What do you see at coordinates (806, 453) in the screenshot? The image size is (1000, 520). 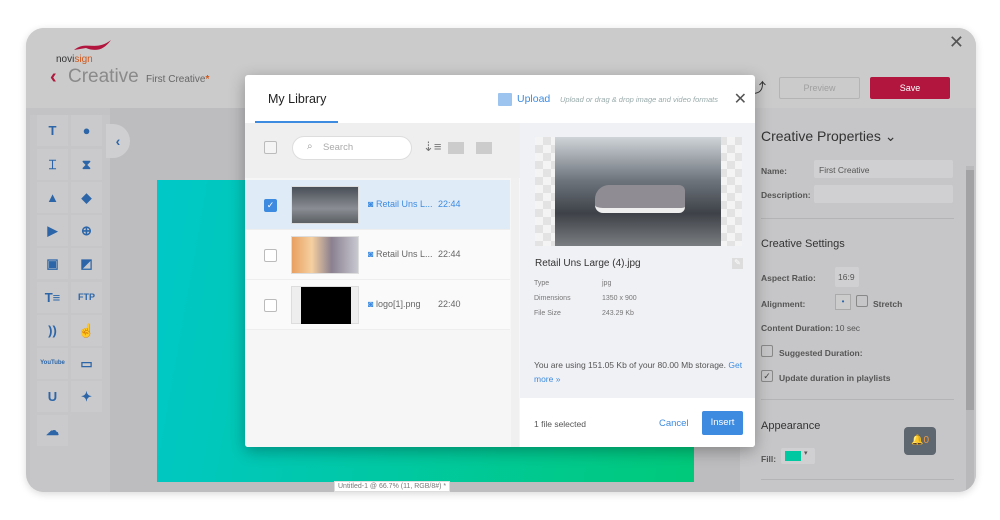 I see `caret-down-icon: ▾` at bounding box center [806, 453].